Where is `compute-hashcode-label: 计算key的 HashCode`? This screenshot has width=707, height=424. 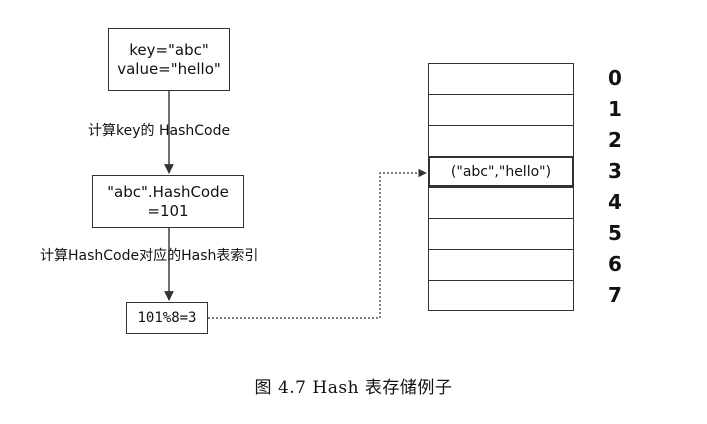 compute-hashcode-label: 计算key的 HashCode is located at coordinates (159, 131).